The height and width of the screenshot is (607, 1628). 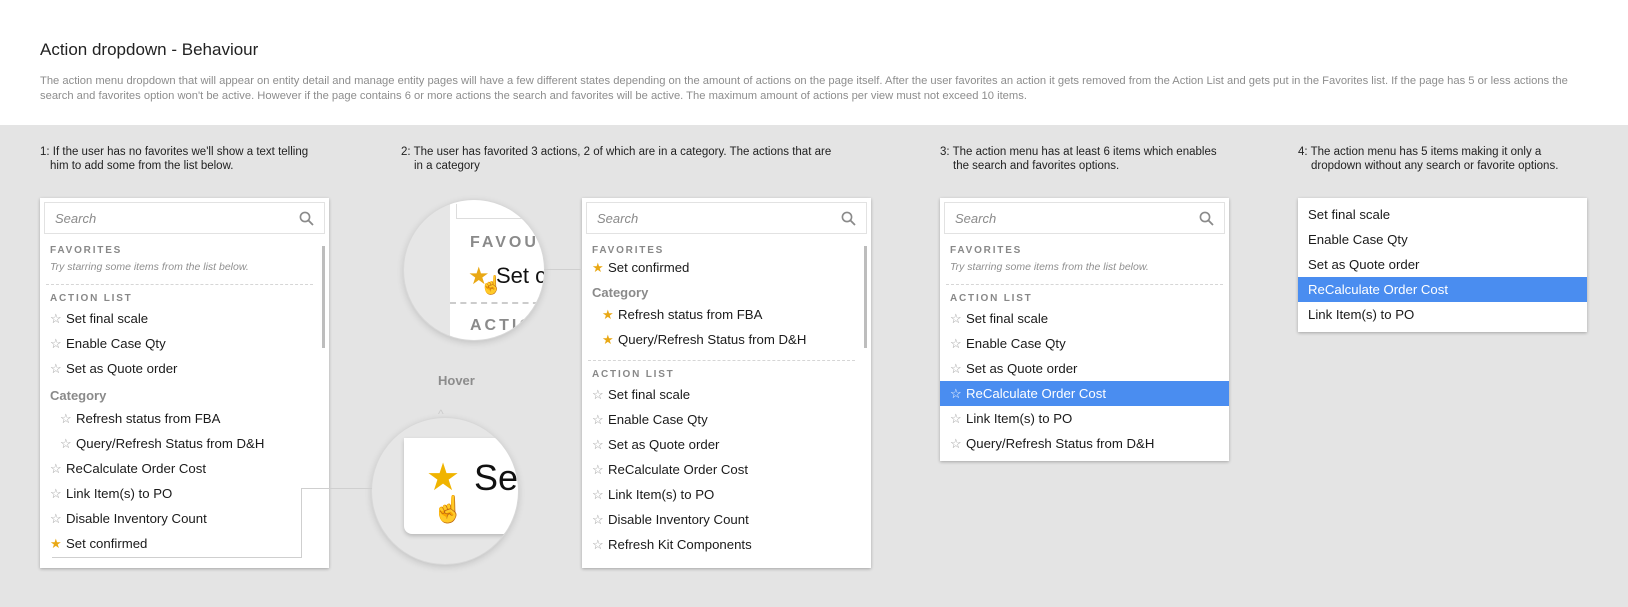 What do you see at coordinates (1442, 289) in the screenshot?
I see `action-item: ReCalculate Order Cost` at bounding box center [1442, 289].